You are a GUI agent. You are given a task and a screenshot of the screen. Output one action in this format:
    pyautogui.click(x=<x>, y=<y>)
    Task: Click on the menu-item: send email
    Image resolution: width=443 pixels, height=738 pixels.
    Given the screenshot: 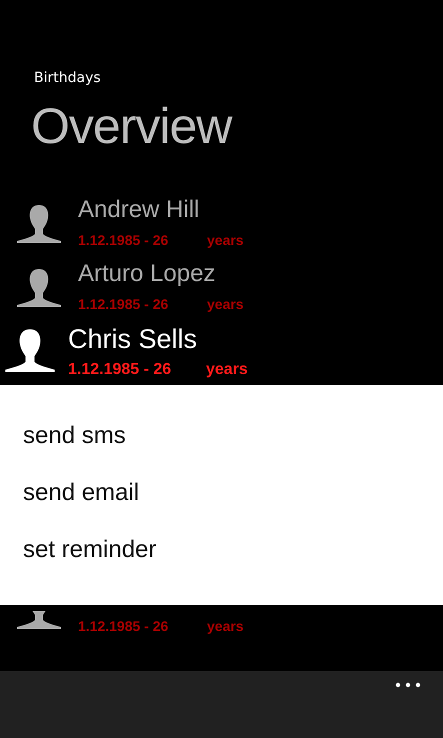 What is the action you would take?
    pyautogui.click(x=81, y=493)
    